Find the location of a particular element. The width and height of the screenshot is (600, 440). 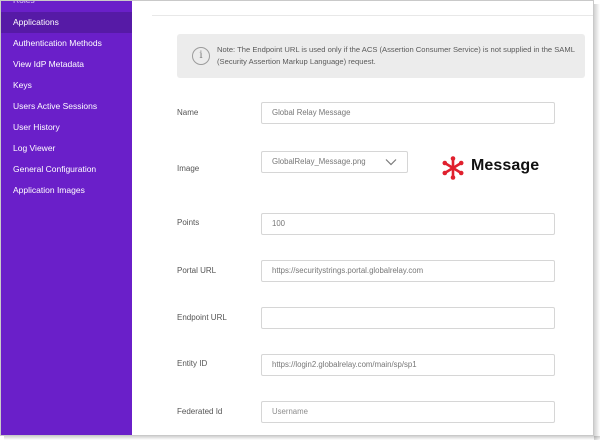

name-input: Global Relay Message is located at coordinates (408, 113).